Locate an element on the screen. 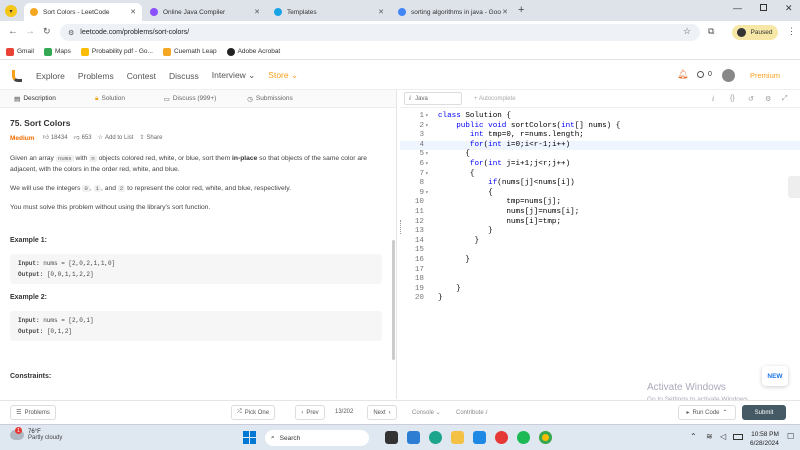  file-explorer-icon is located at coordinates (457, 437).